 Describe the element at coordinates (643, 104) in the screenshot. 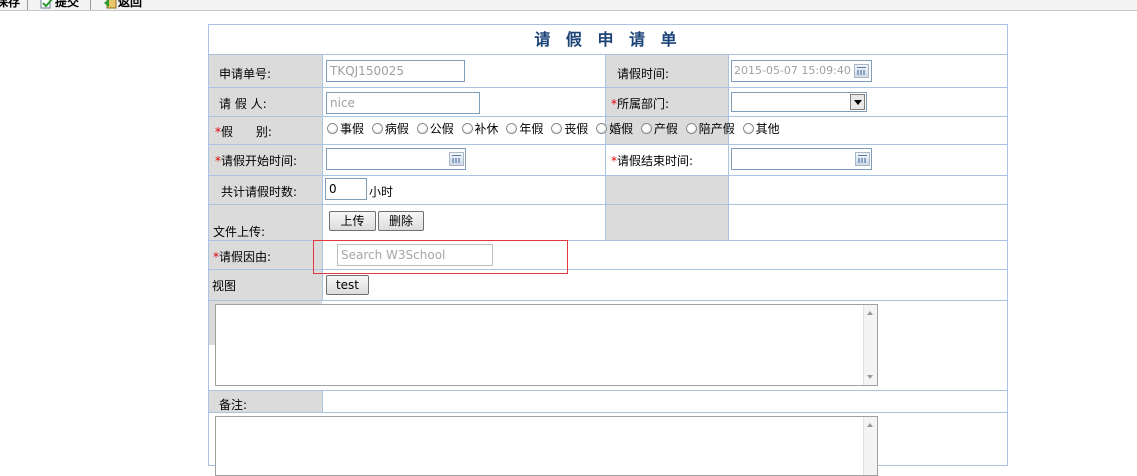

I see `dept-label-text: 所属部门:` at that location.